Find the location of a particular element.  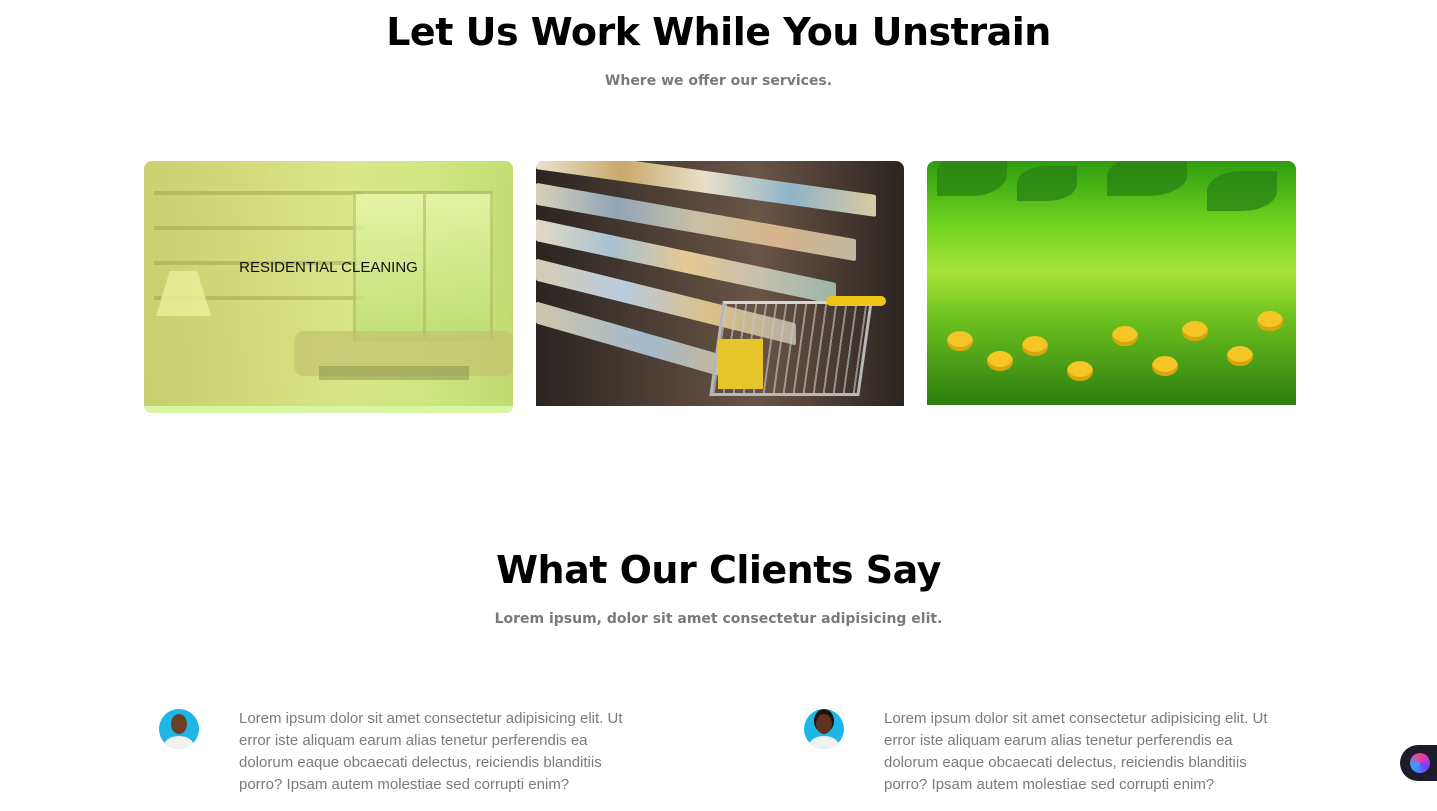

garden-image is located at coordinates (1111, 283).